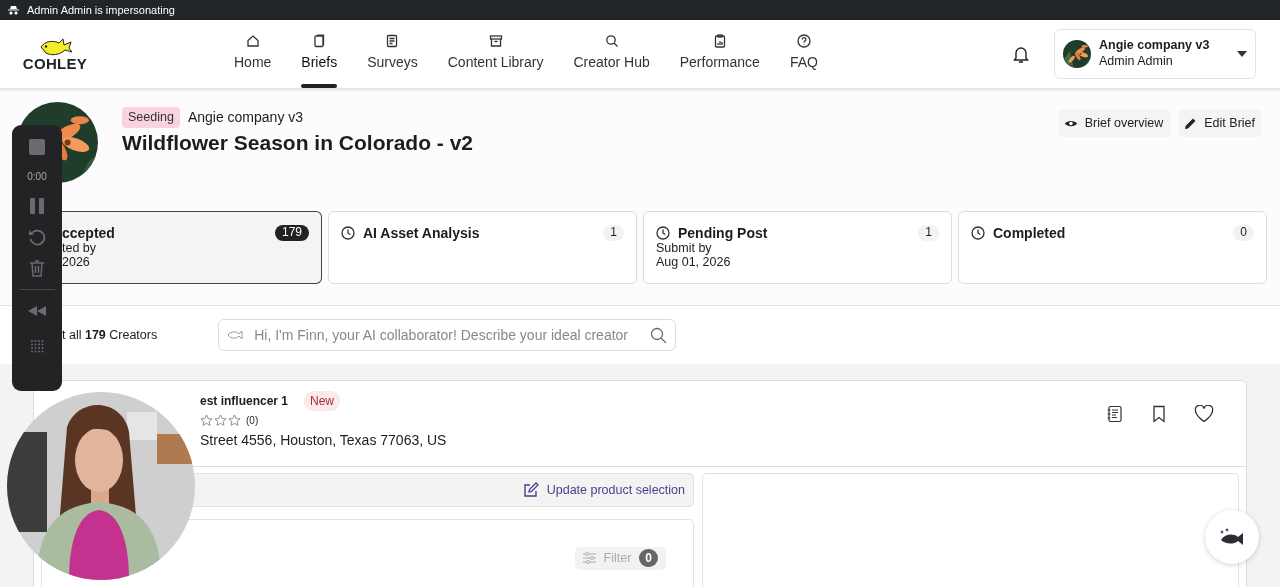 The image size is (1280, 587). Describe the element at coordinates (37, 206) in the screenshot. I see `pause-icon` at that location.